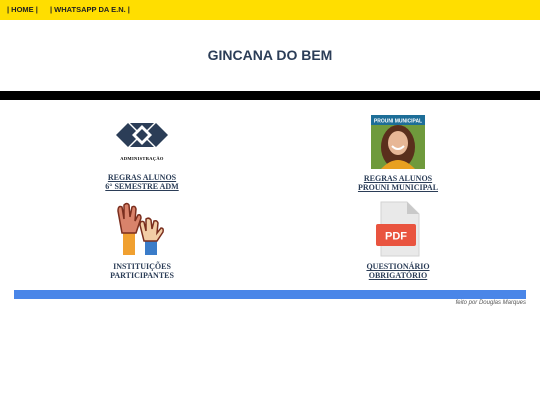  I want to click on raised-hands-icon, so click(142, 229).